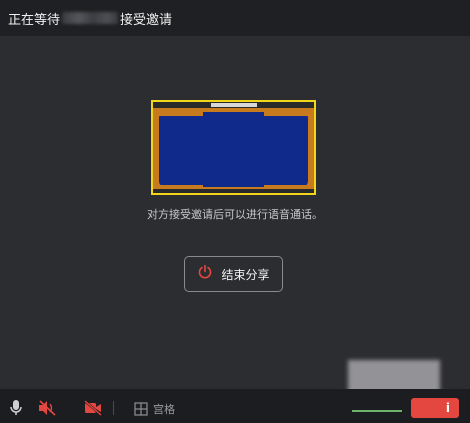  I want to click on screen-share-preview, so click(233, 147).